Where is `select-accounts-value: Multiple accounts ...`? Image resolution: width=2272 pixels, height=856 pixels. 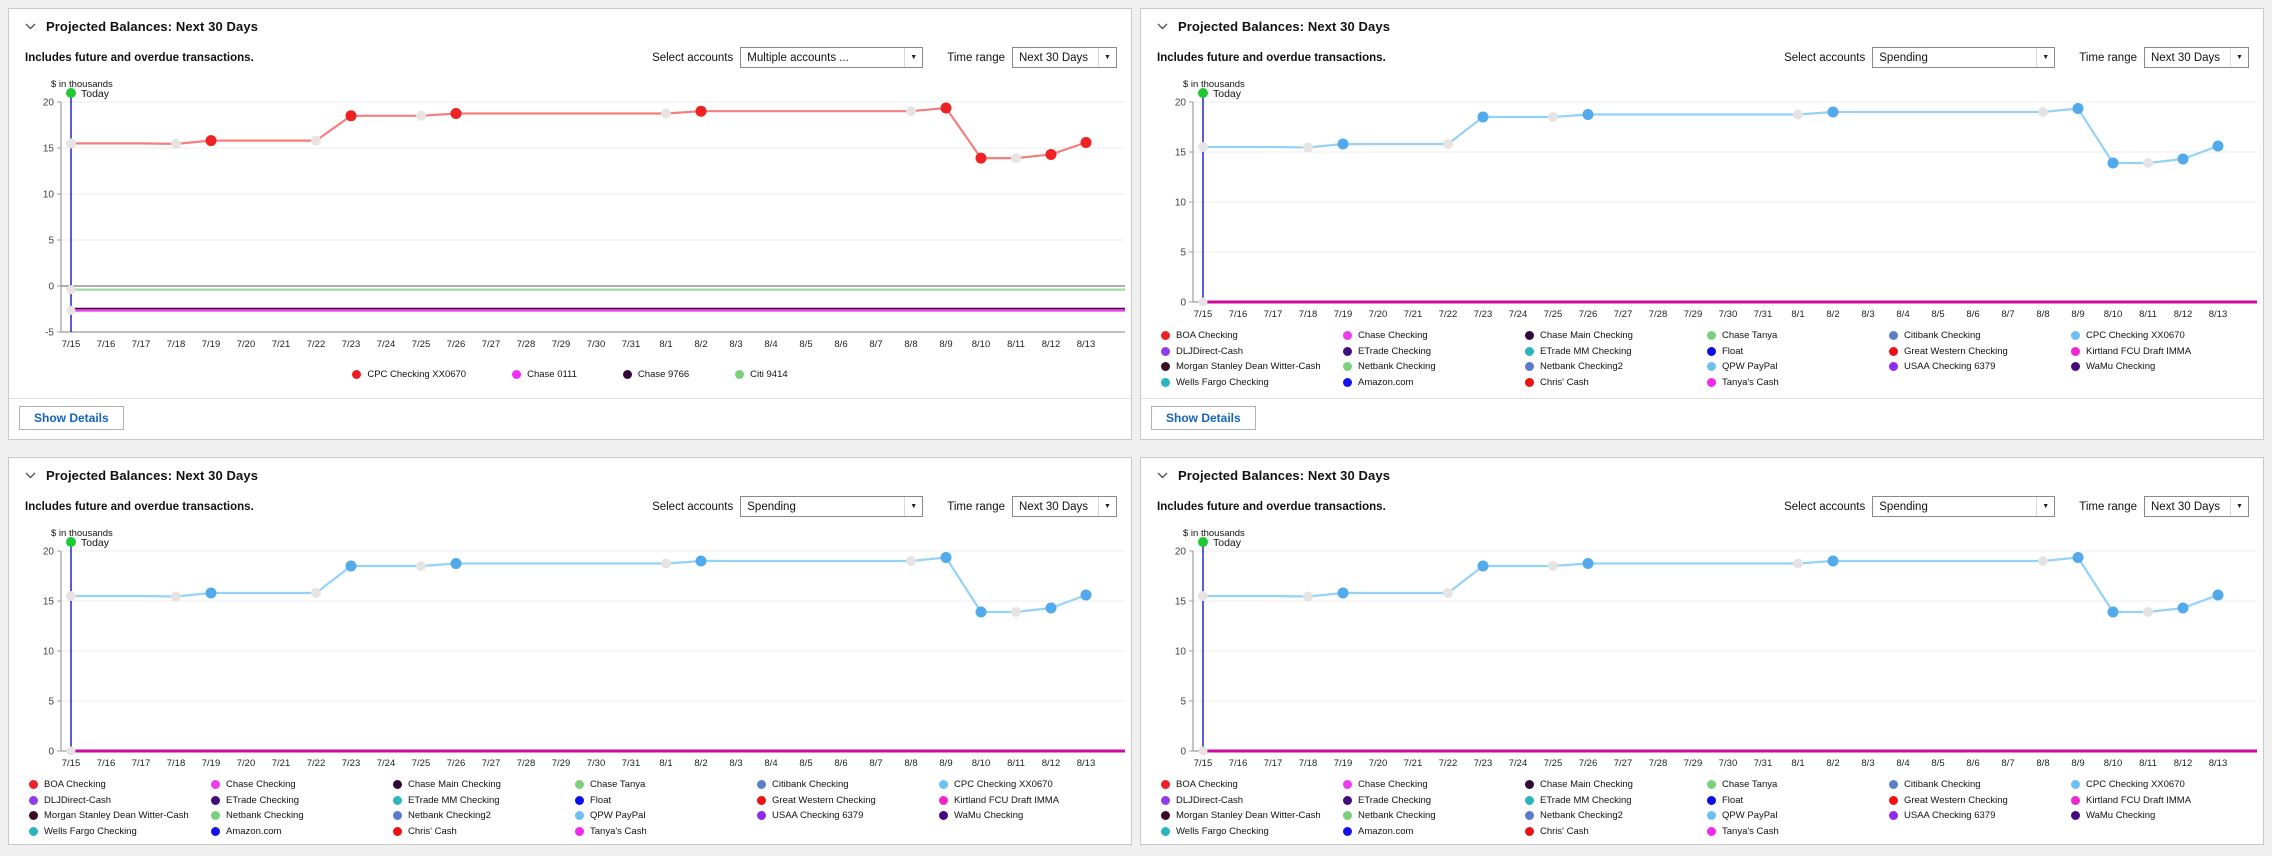 select-accounts-value: Multiple accounts ... is located at coordinates (798, 57).